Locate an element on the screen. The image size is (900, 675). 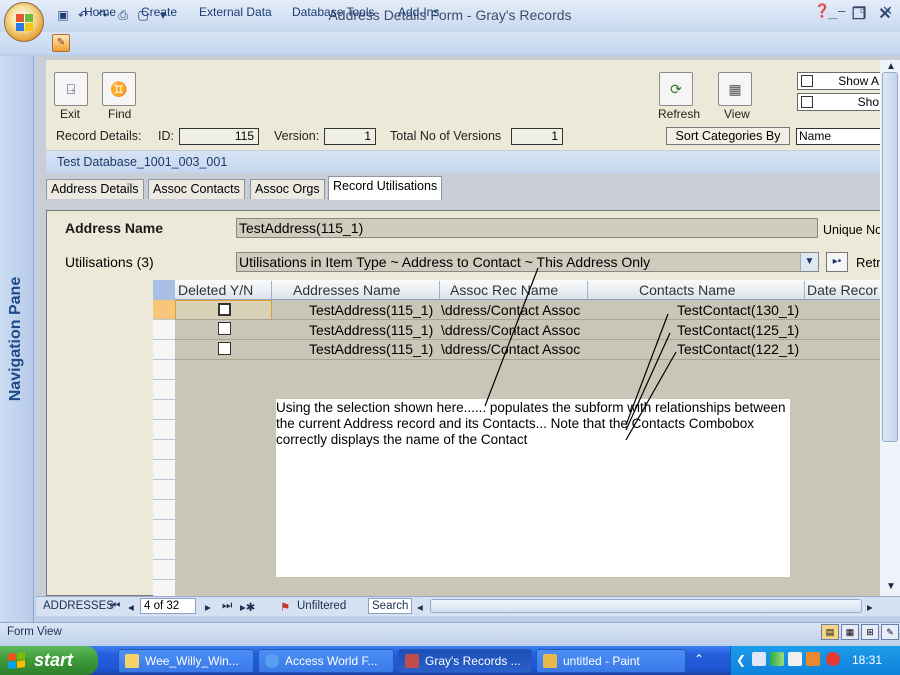
office-button is located at coordinates (24, 22).